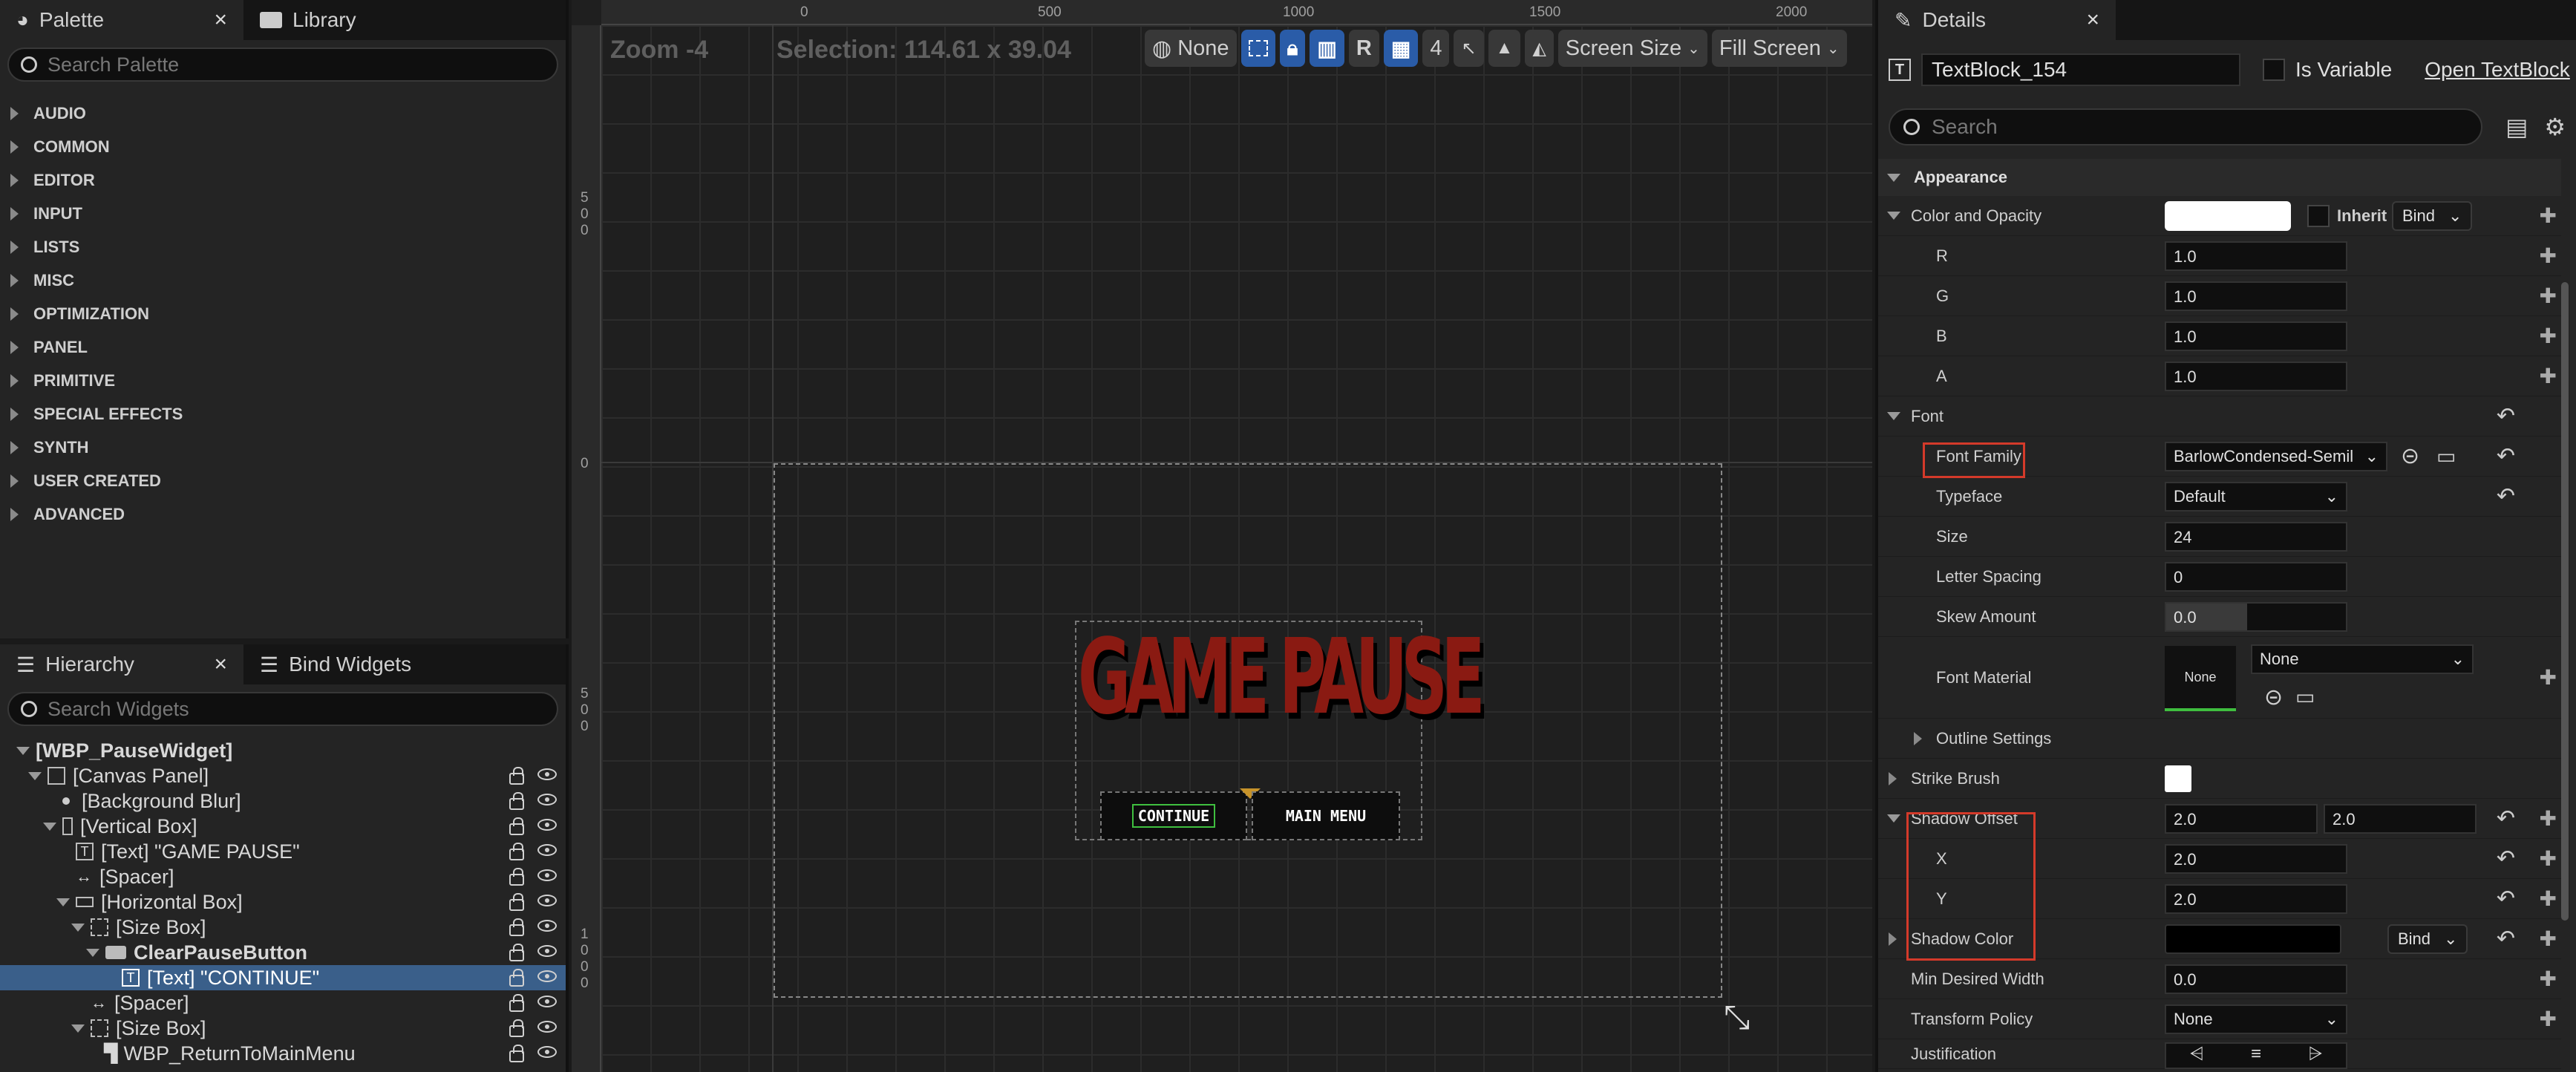 The image size is (2576, 1072). Describe the element at coordinates (2273, 697) in the screenshot. I see `browse-icon: ⊝` at that location.